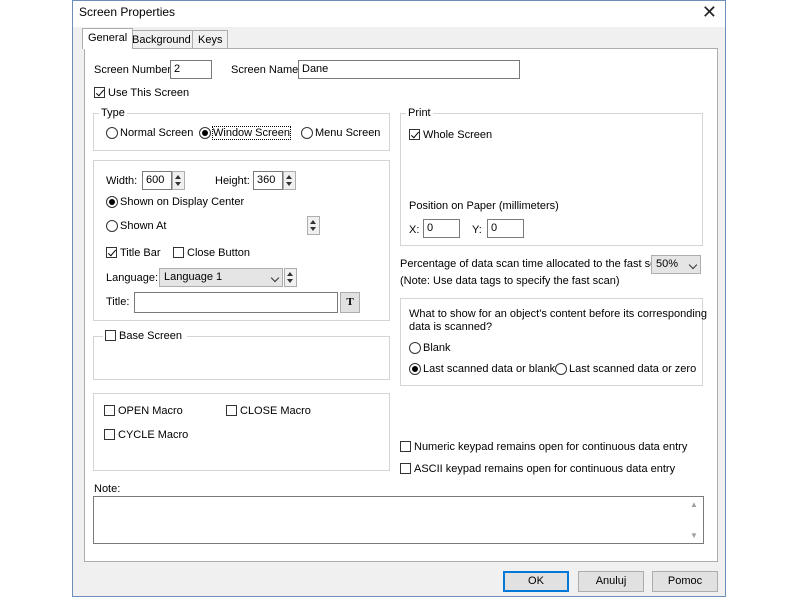 The width and height of the screenshot is (800, 600). I want to click on note-field, so click(398, 520).